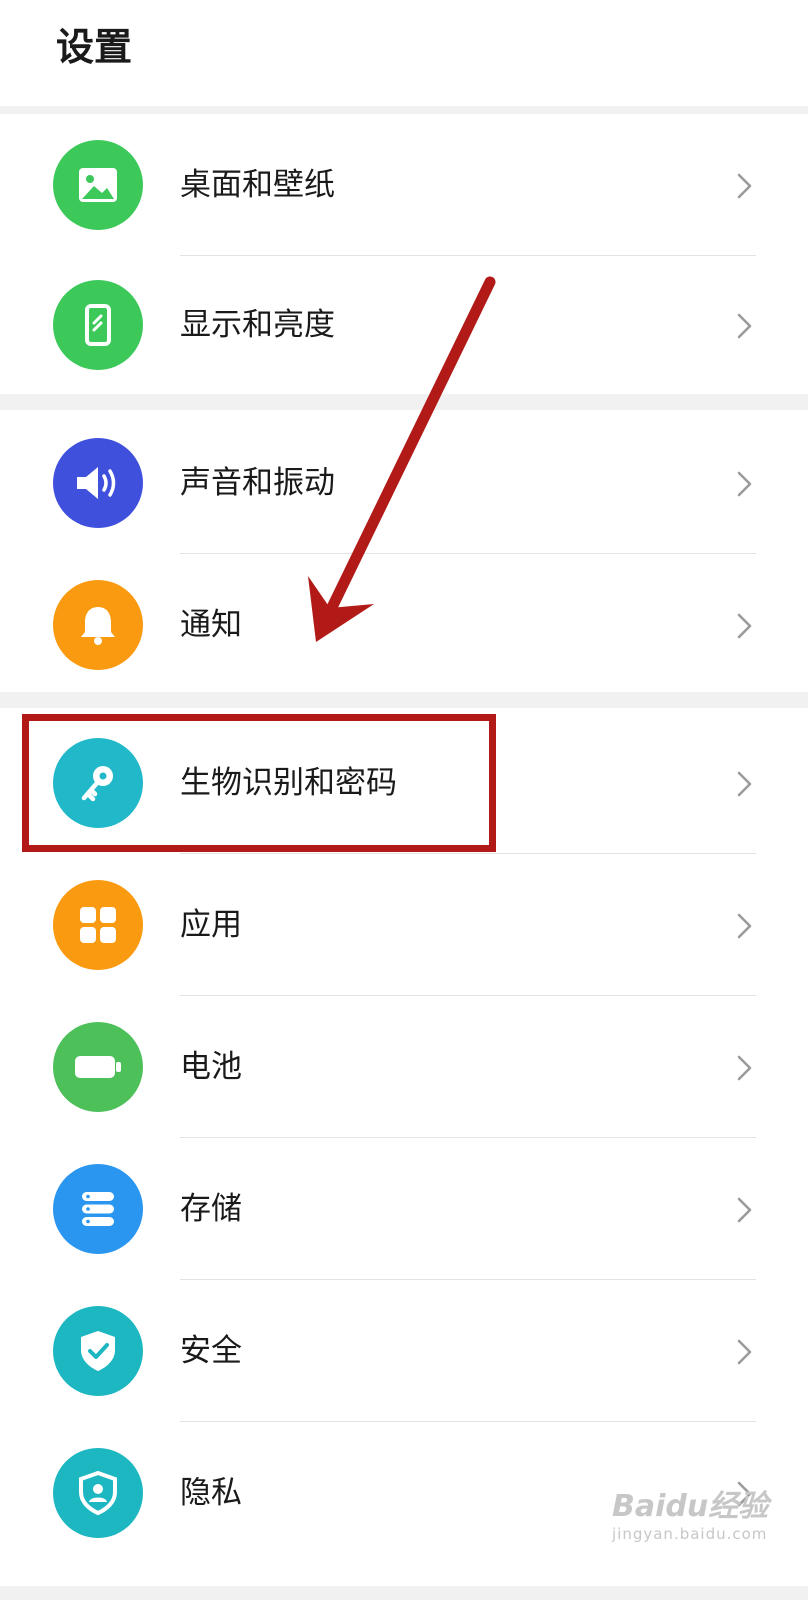  What do you see at coordinates (257, 483) in the screenshot?
I see `settings-item-label: 声音和振动` at bounding box center [257, 483].